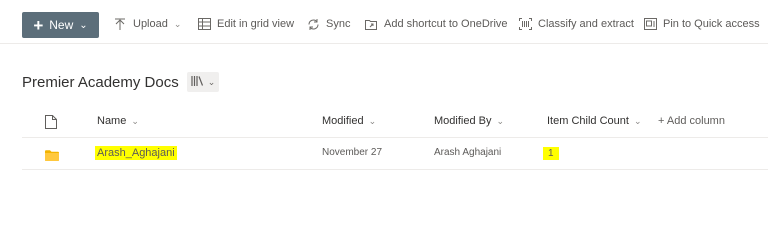  Describe the element at coordinates (343, 121) in the screenshot. I see `column-header-modified-label: Modified` at that location.